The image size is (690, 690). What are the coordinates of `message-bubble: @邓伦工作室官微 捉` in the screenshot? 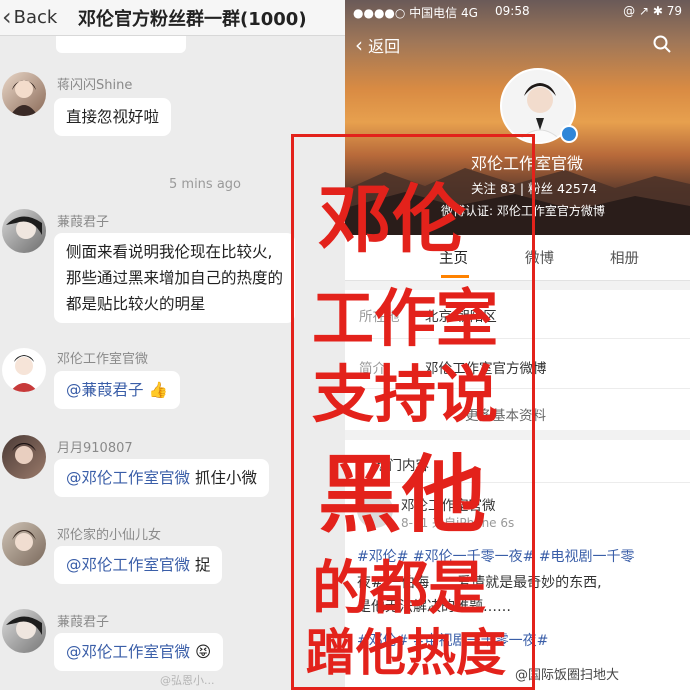 It's located at (138, 565).